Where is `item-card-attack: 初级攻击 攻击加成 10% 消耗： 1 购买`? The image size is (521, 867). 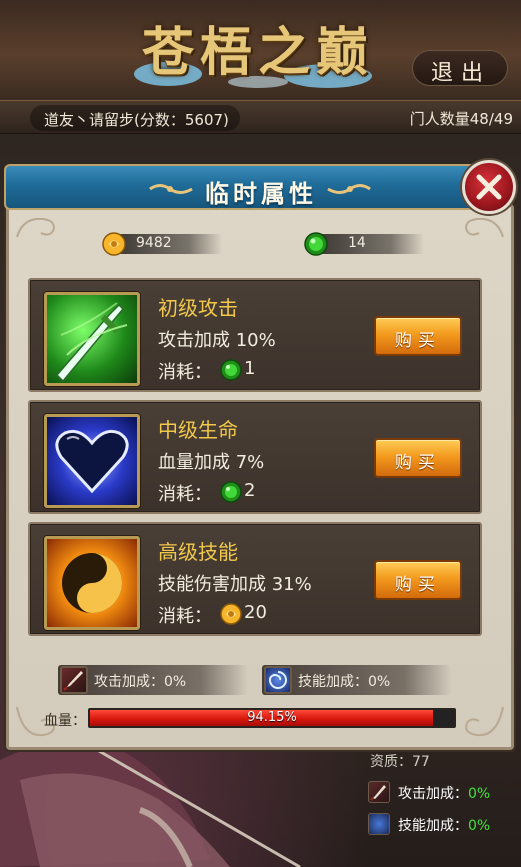 item-card-attack: 初级攻击 攻击加成 10% 消耗： 1 购买 is located at coordinates (255, 335).